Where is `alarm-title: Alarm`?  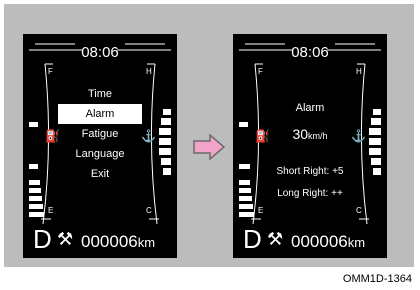
alarm-title: Alarm is located at coordinates (310, 108).